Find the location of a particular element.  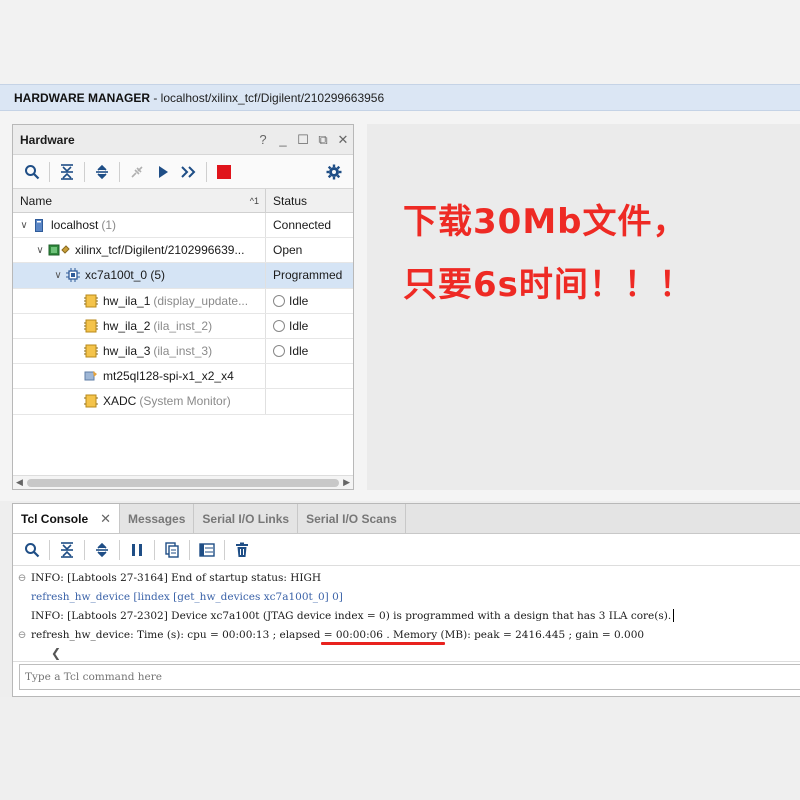

tab-serial-io-scans: Serial I/O Scans is located at coordinates (352, 518).